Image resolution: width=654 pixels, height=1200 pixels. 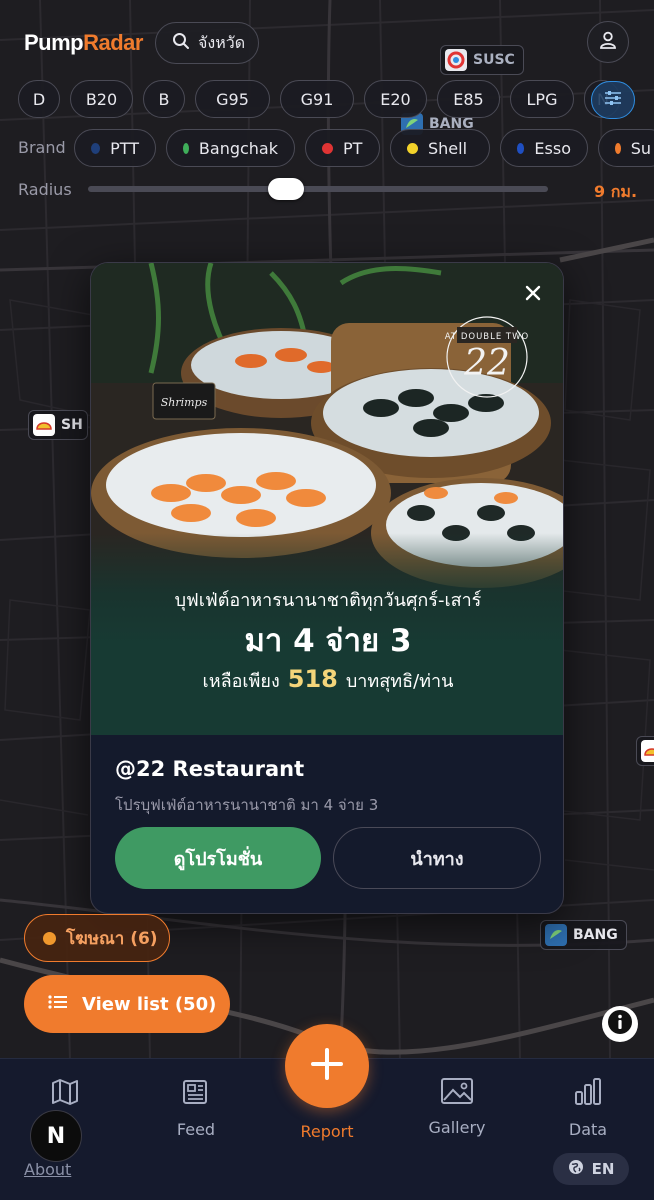 What do you see at coordinates (312, 679) in the screenshot?
I see `promo-price: 518` at bounding box center [312, 679].